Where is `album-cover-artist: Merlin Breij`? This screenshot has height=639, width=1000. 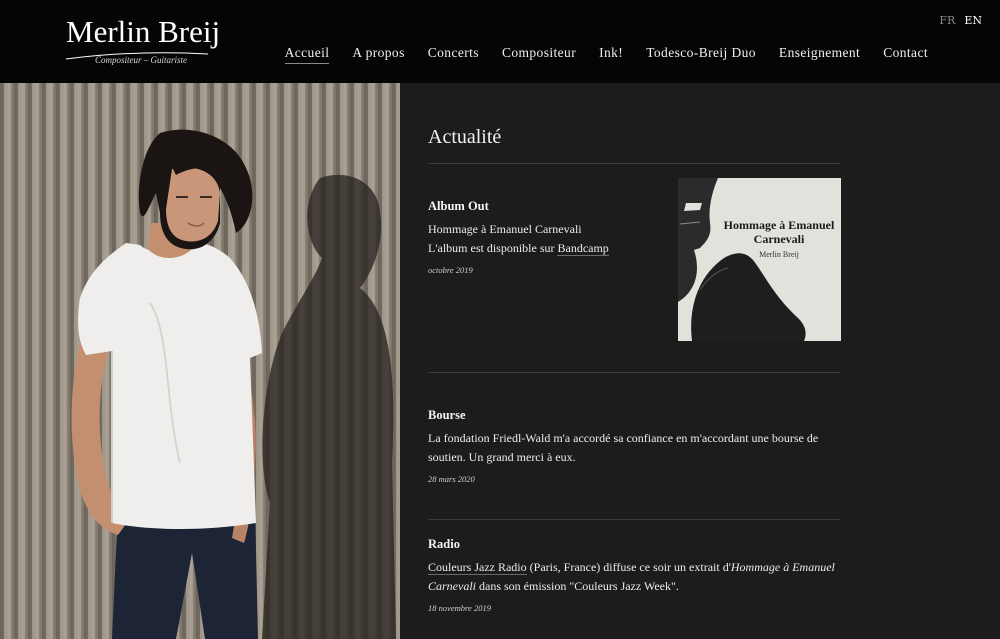
album-cover-artist: Merlin Breij is located at coordinates (779, 254).